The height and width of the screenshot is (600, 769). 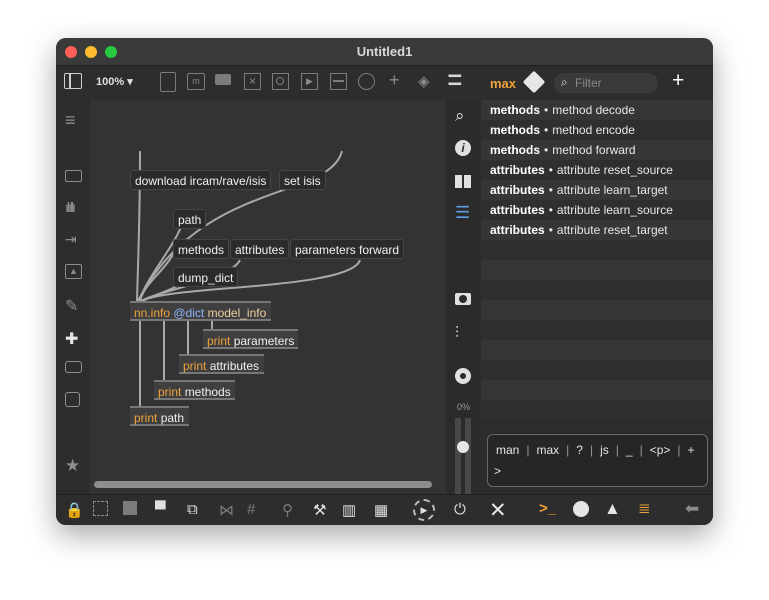 I want to click on horizontal-scrollbar, so click(x=263, y=484).